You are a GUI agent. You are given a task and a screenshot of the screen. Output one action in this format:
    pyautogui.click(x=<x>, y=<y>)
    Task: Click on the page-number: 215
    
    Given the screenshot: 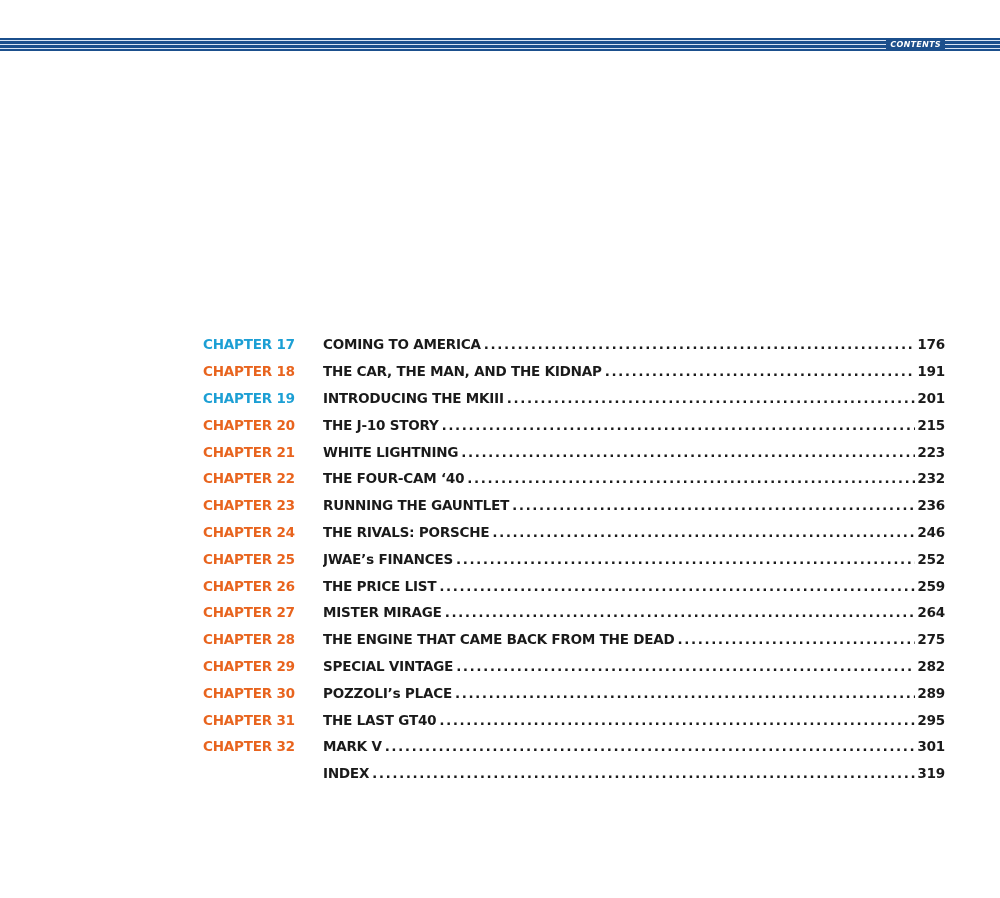 What is the action you would take?
    pyautogui.click(x=931, y=425)
    